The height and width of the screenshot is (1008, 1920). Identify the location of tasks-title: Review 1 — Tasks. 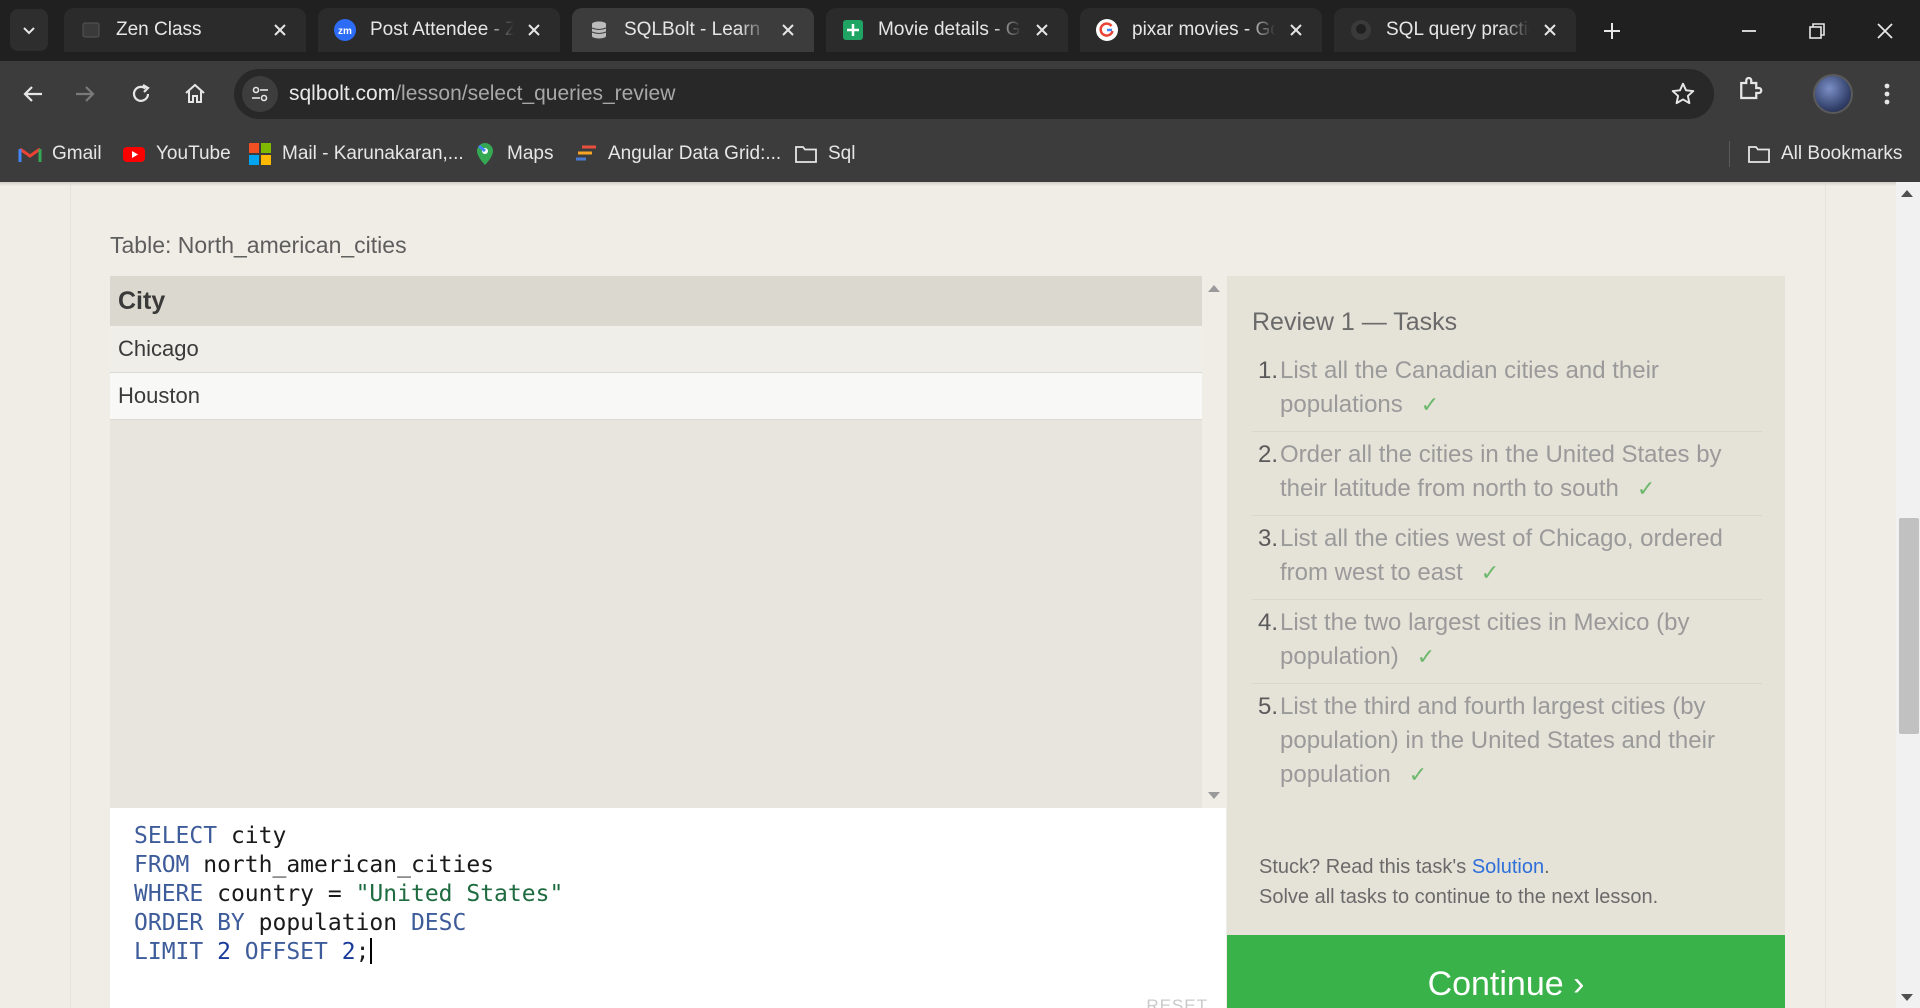
(1355, 322).